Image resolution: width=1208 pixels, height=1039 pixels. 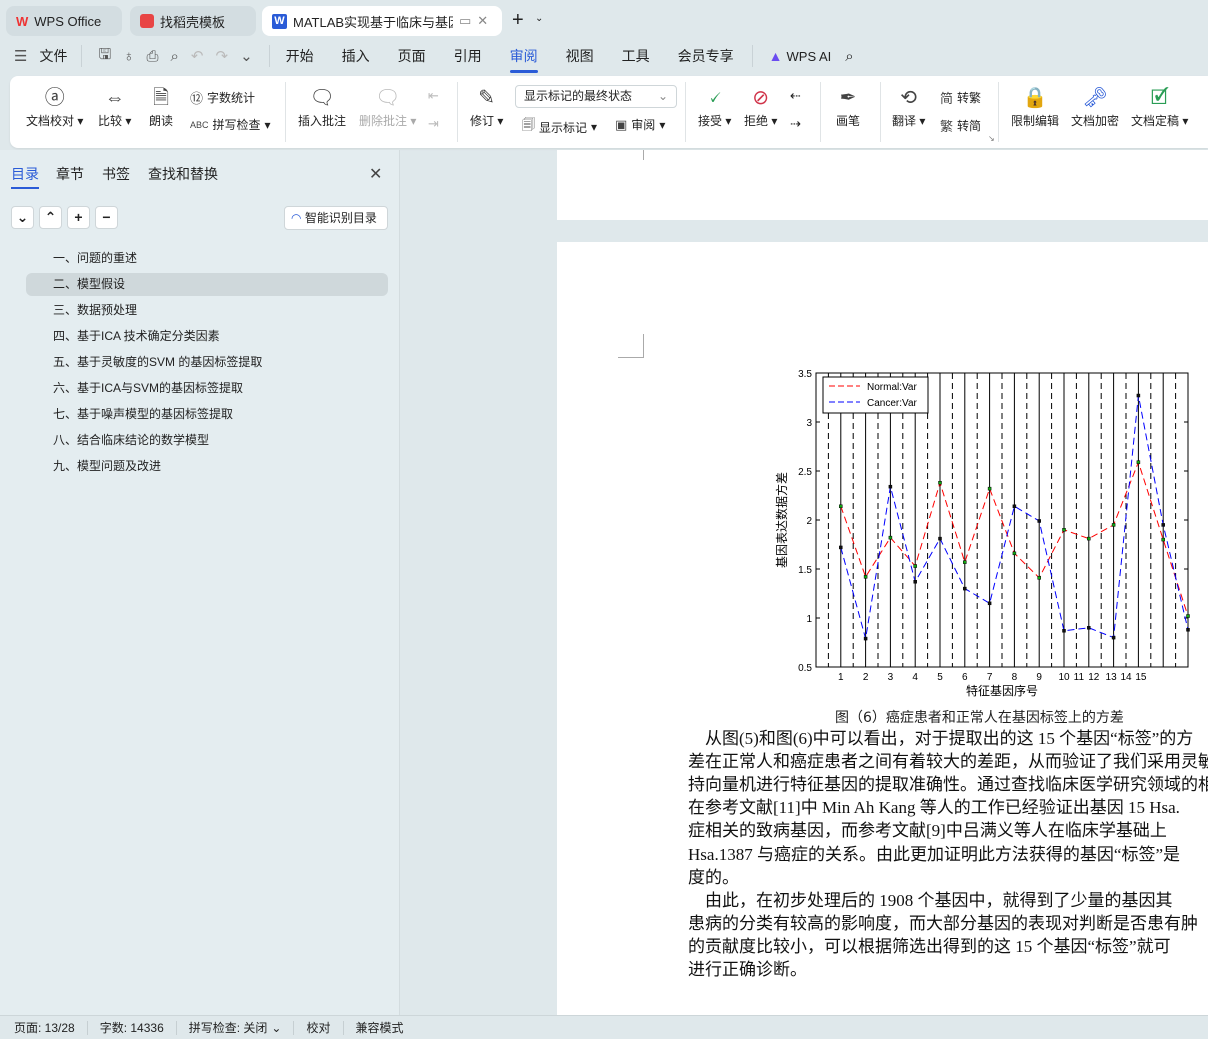 What do you see at coordinates (960, 125) in the screenshot?
I see `to-simplified-button: 繁转简` at bounding box center [960, 125].